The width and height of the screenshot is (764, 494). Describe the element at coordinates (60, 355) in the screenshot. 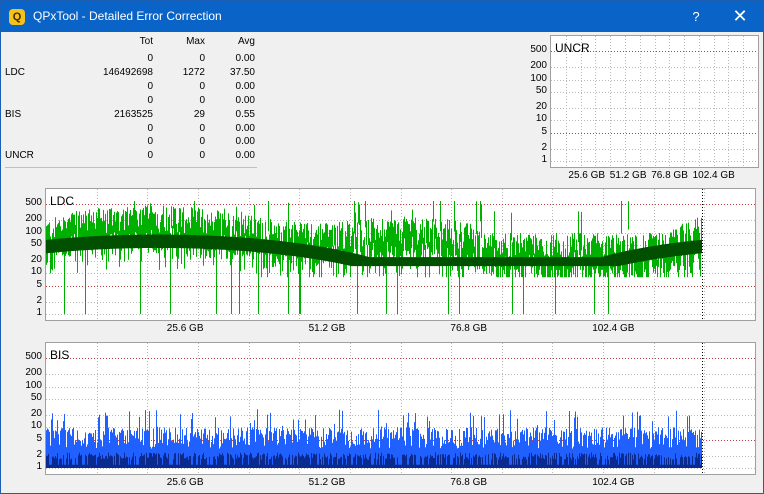

I see `bis-chart-title: BIS` at that location.